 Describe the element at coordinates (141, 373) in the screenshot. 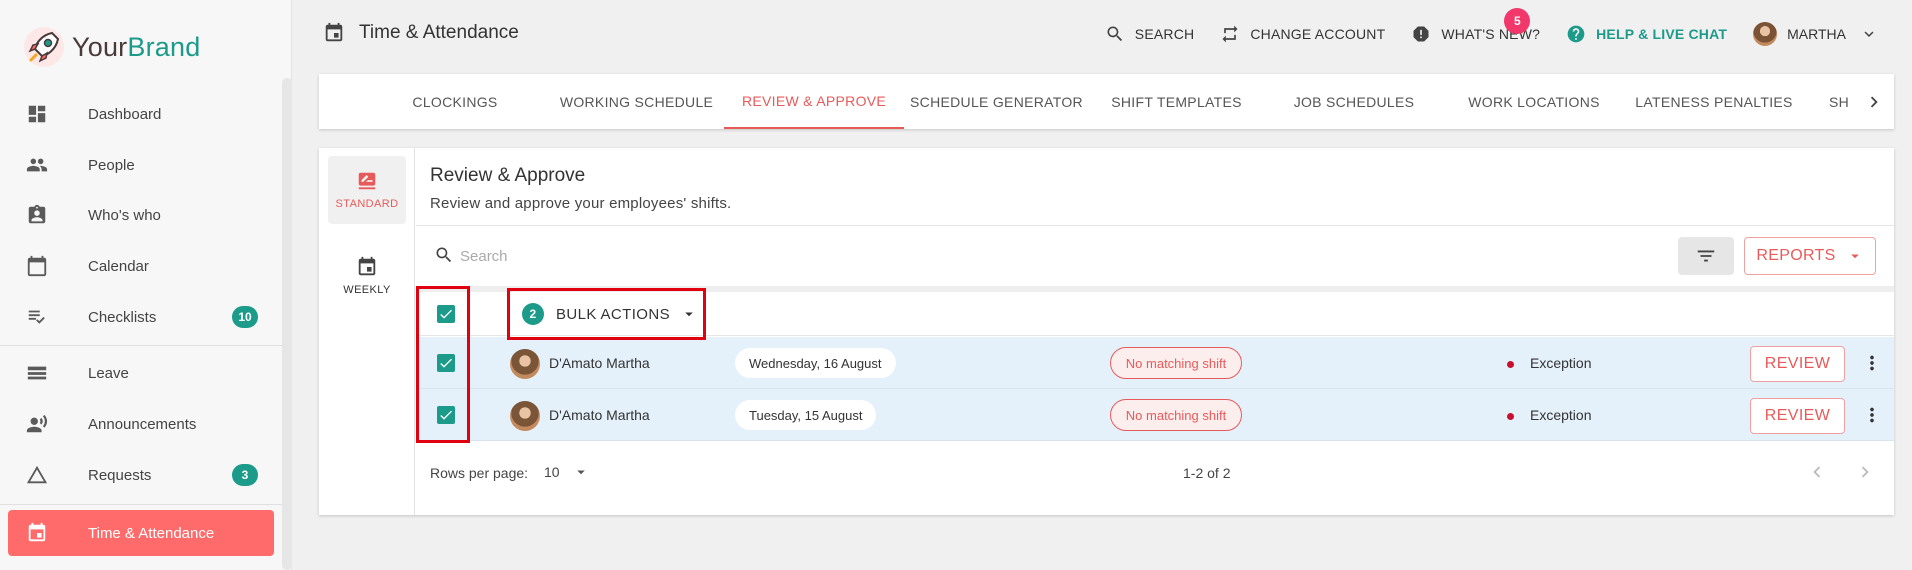

I see `sidebar-item-leave: Leave` at that location.